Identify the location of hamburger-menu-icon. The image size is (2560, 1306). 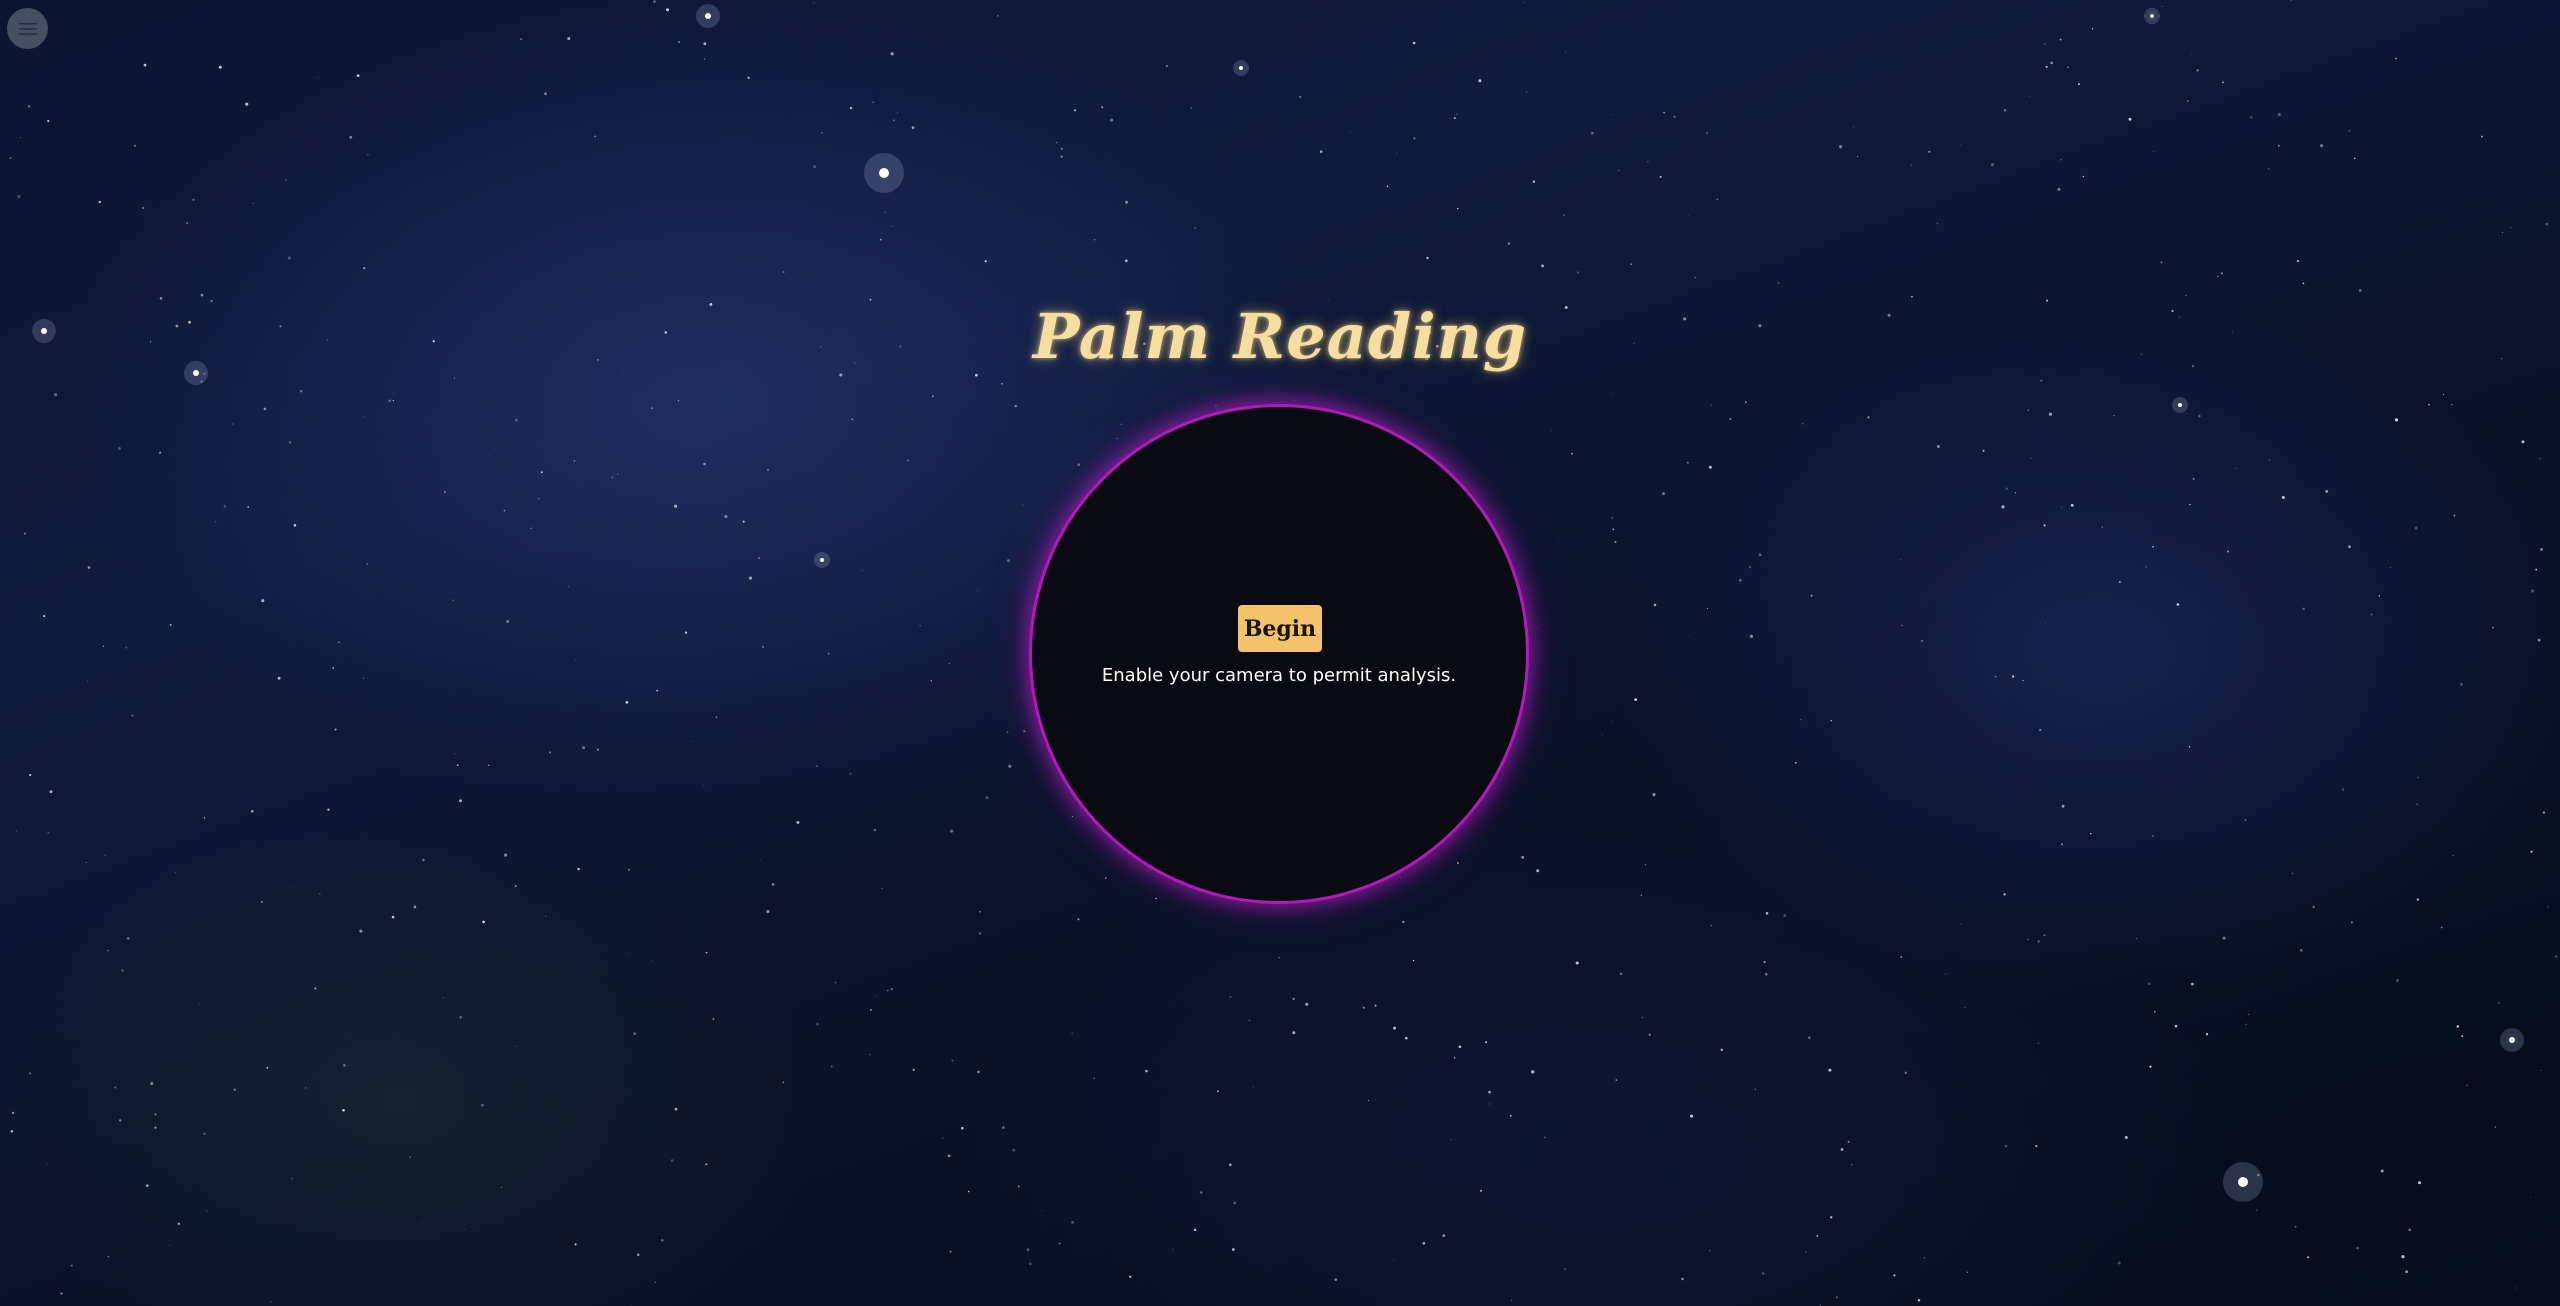
(27, 28).